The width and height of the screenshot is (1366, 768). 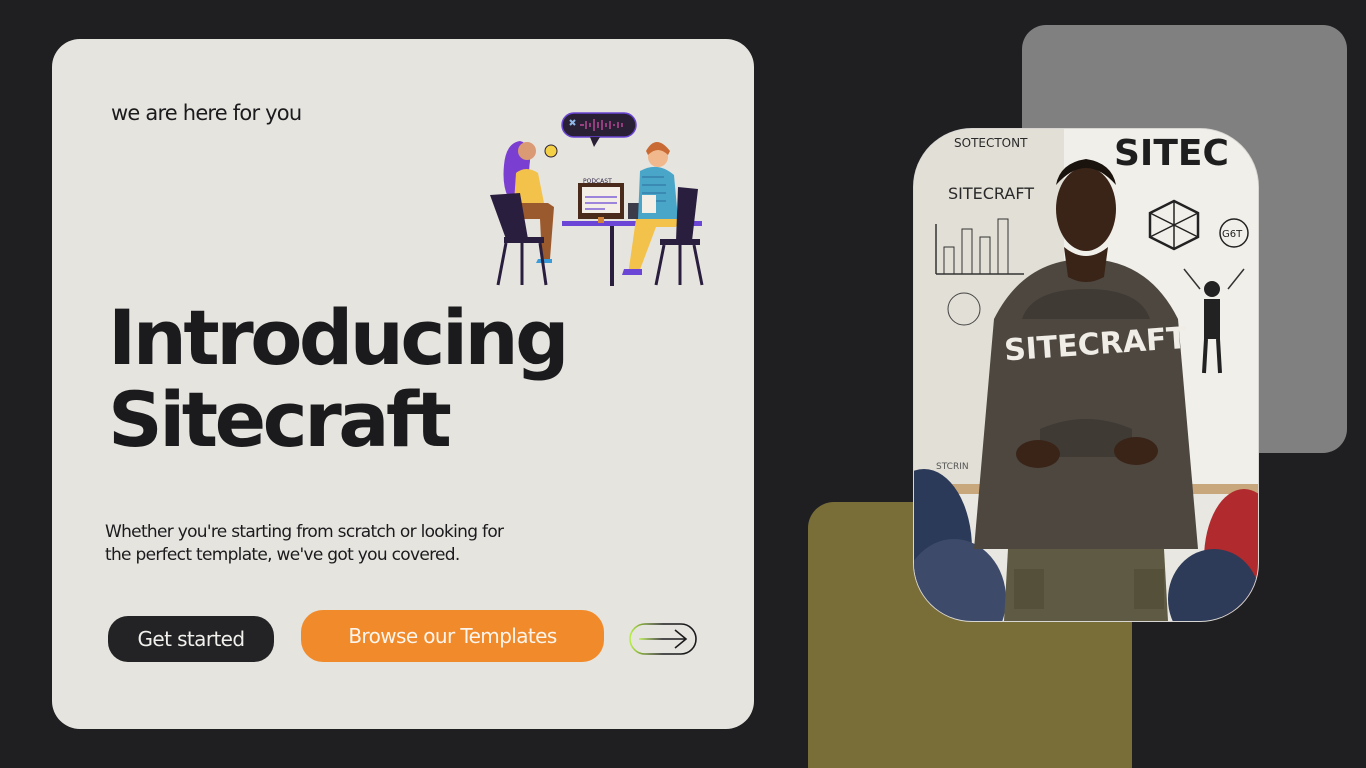 I want to click on next-arrow-button, so click(x=663, y=639).